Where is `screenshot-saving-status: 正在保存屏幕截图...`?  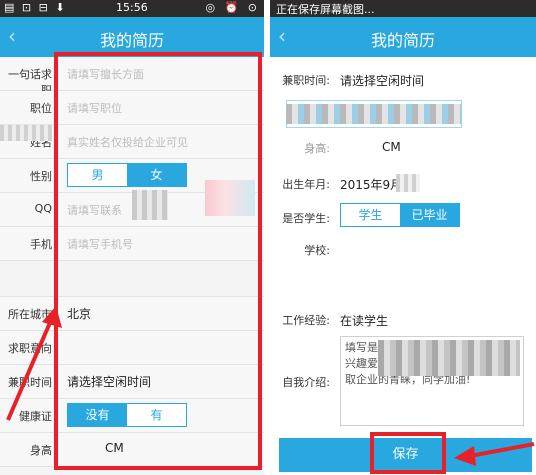
screenshot-saving-status: 正在保存屏幕截图... is located at coordinates (325, 9).